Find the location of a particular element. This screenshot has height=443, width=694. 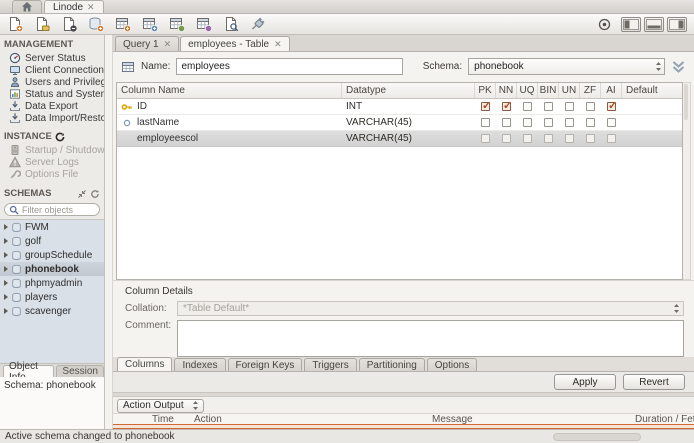

horizontal-scrollbar is located at coordinates (597, 437).